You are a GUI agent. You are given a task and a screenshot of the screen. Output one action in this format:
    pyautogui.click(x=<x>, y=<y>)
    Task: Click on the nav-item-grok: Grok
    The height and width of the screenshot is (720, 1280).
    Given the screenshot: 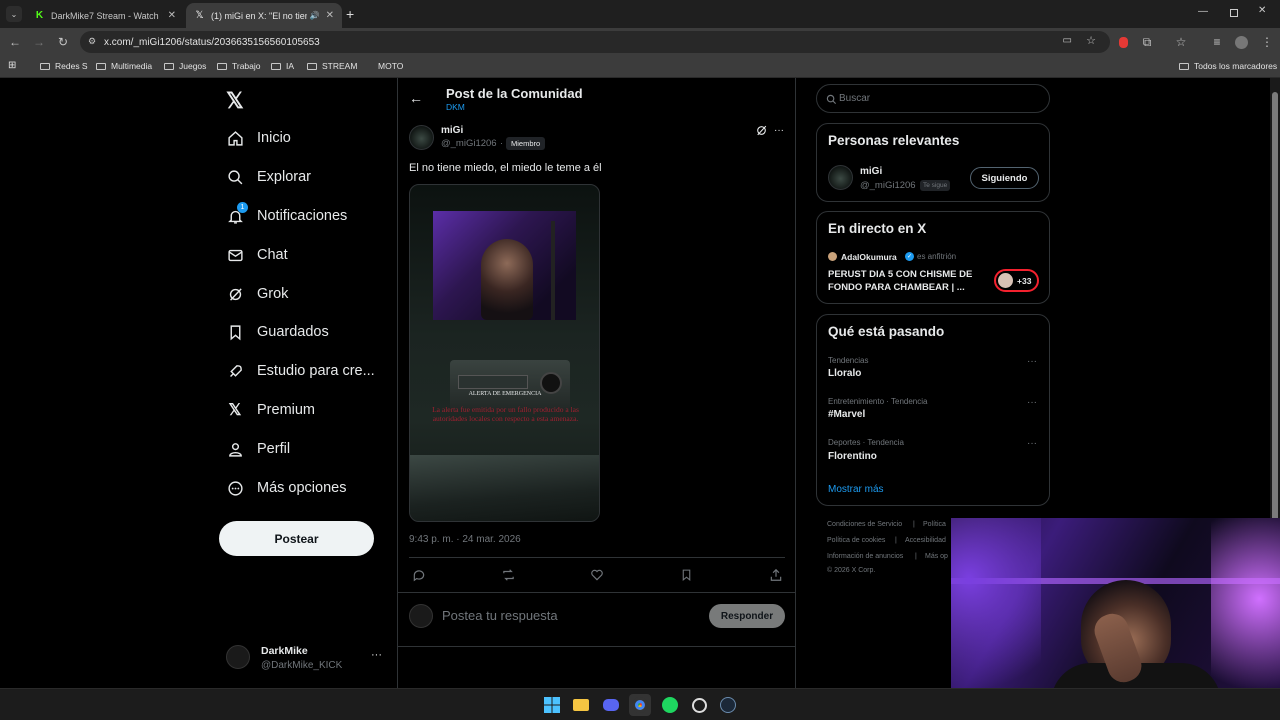 What is the action you would take?
    pyautogui.click(x=257, y=294)
    